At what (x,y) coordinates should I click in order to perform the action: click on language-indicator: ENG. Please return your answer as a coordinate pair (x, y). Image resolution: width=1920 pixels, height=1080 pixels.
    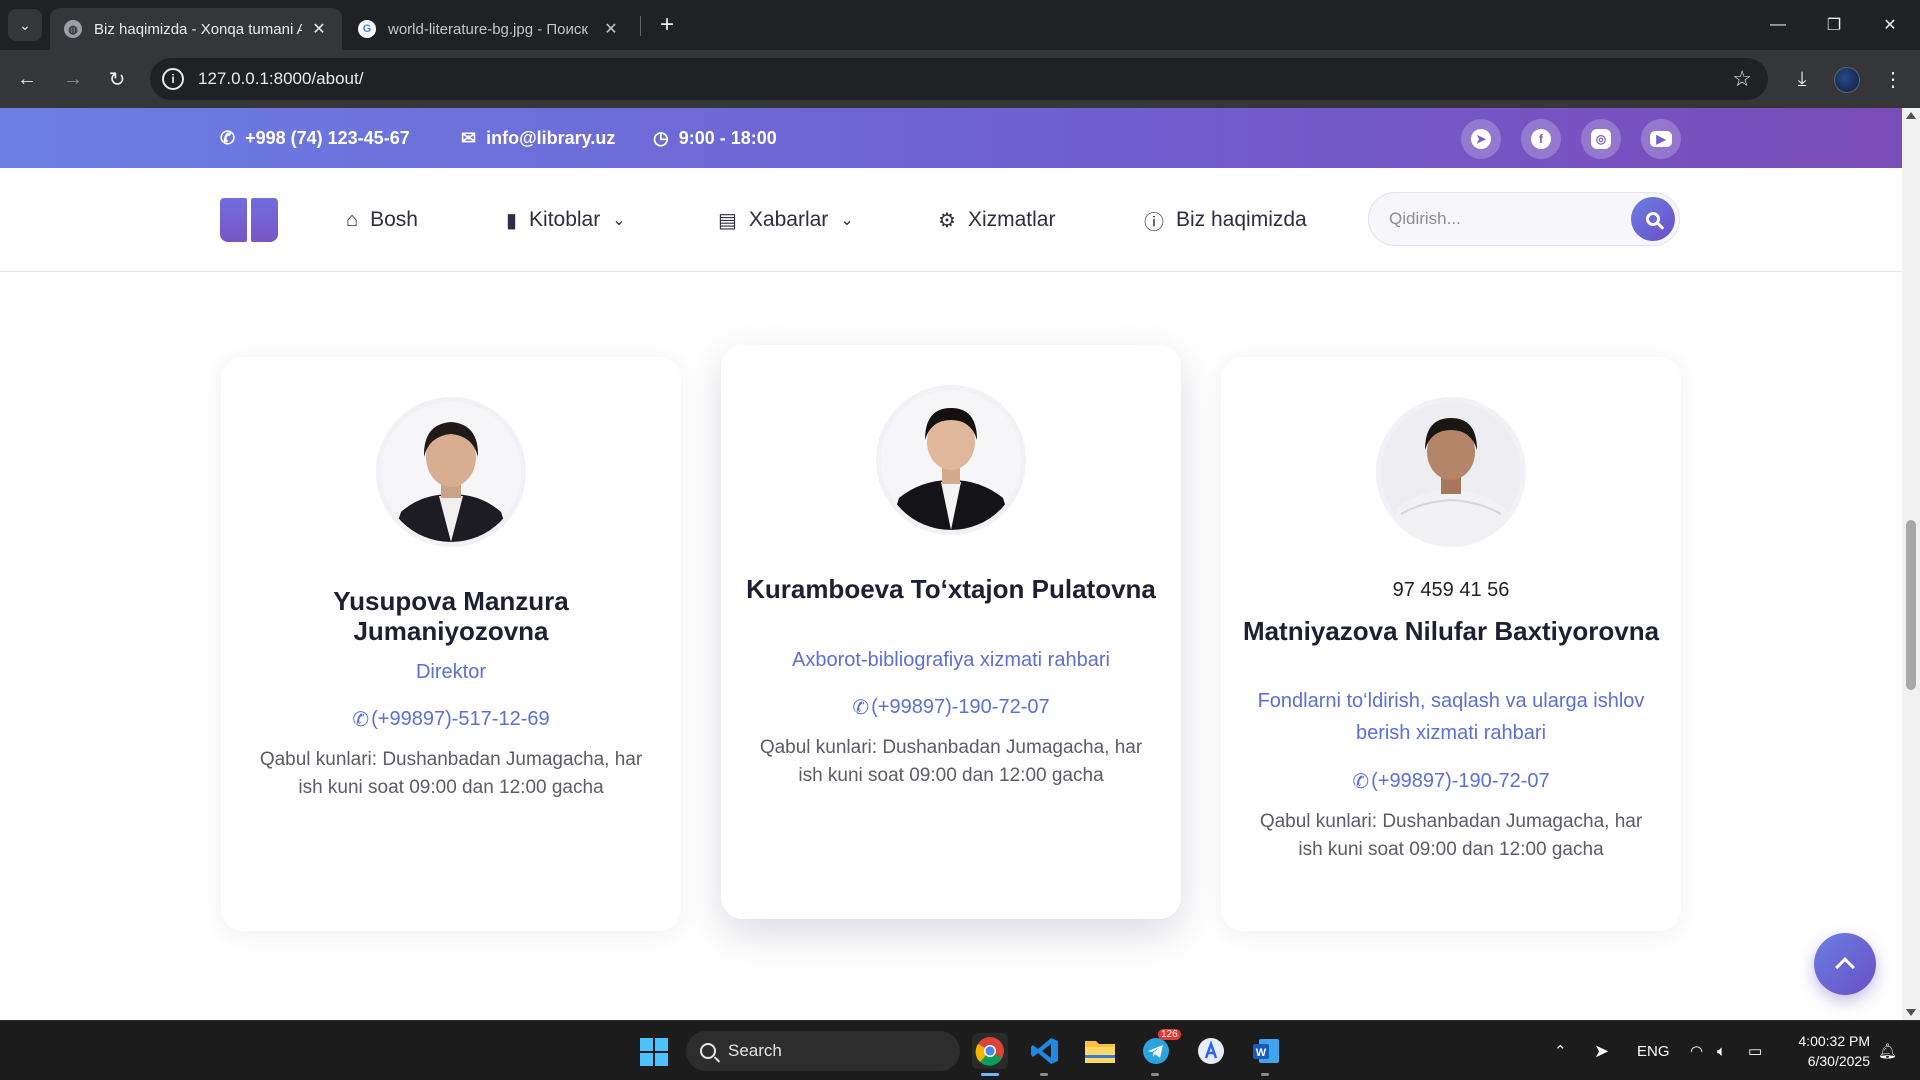
    Looking at the image, I should click on (1653, 1050).